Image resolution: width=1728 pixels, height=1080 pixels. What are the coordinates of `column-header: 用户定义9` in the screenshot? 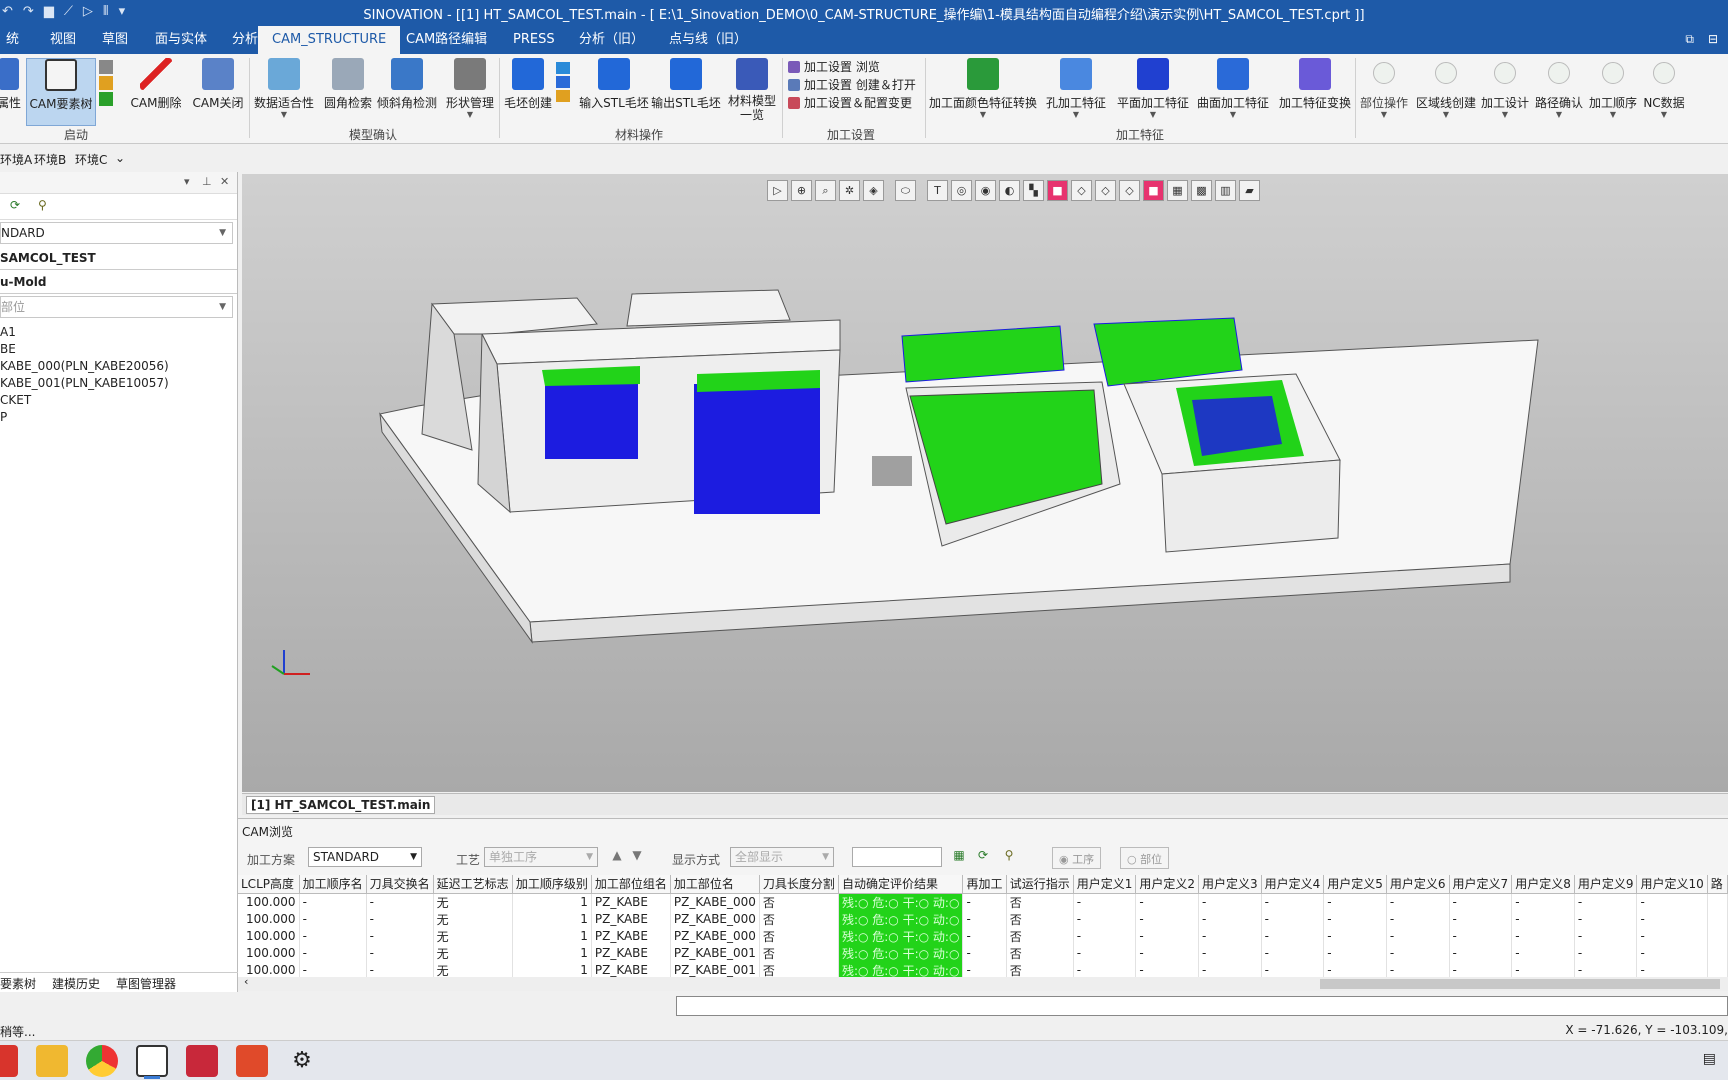 It's located at (1606, 884).